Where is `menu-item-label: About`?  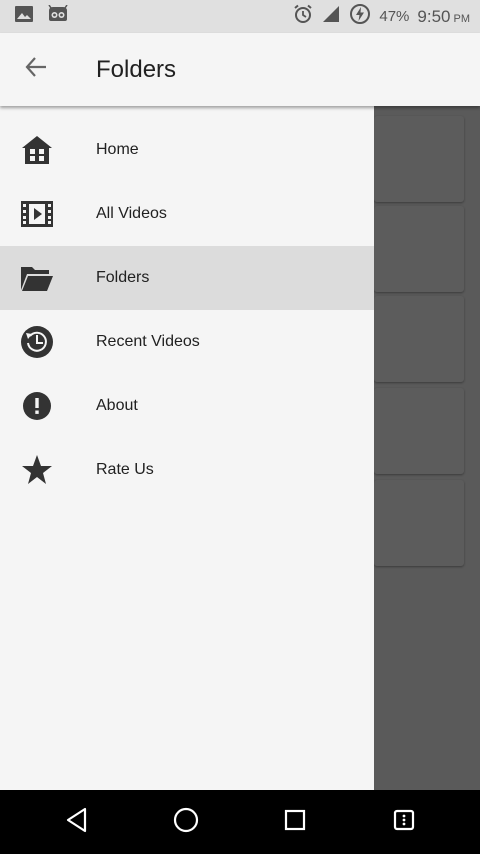
menu-item-label: About is located at coordinates (117, 405).